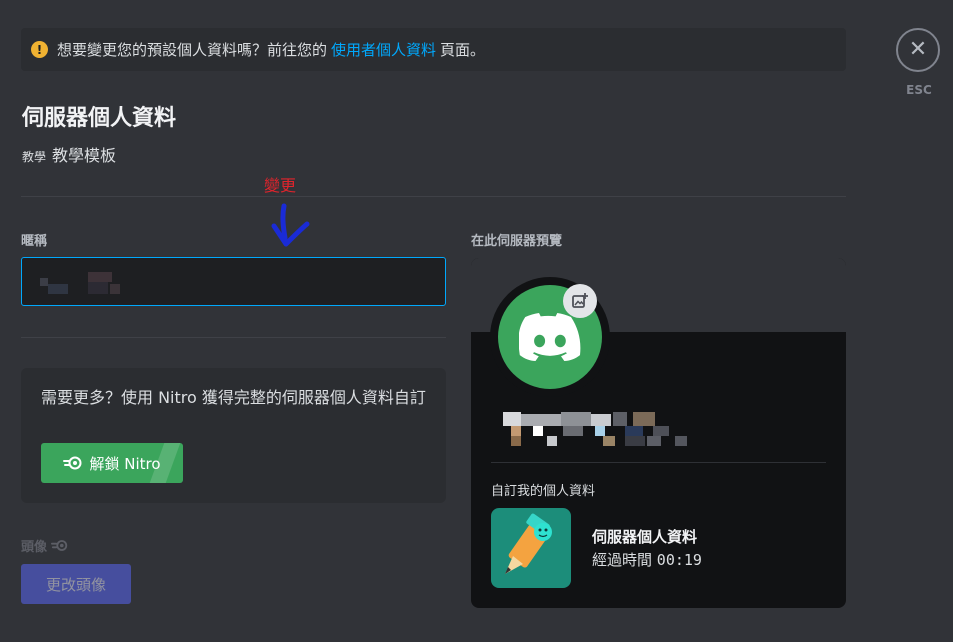 This screenshot has width=953, height=642. What do you see at coordinates (543, 491) in the screenshot?
I see `customize-profile-label: 自訂我的個人資料` at bounding box center [543, 491].